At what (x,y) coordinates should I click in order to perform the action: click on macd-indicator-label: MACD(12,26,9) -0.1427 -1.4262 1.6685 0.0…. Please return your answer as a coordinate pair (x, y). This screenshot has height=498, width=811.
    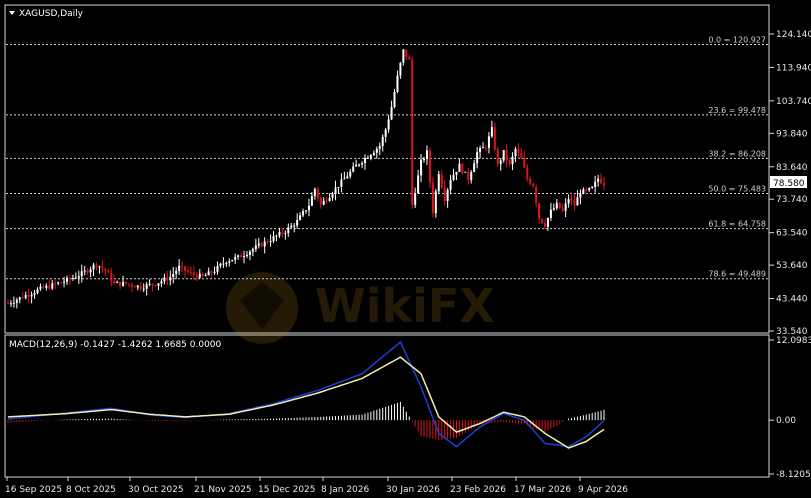
    Looking at the image, I should click on (115, 345).